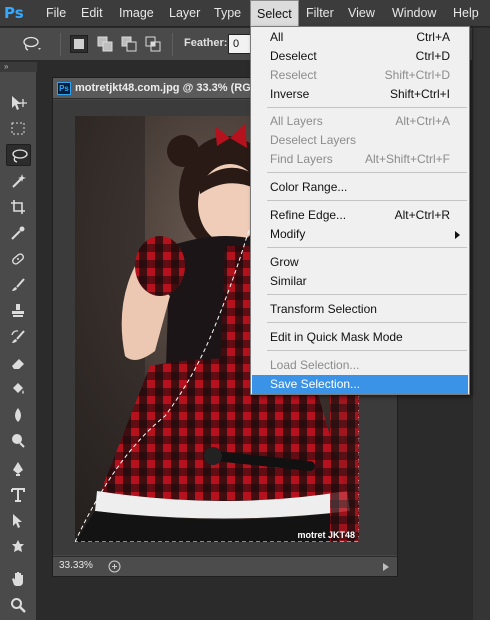  I want to click on menu-item-transform-selection: Transform Selection, so click(360, 309).